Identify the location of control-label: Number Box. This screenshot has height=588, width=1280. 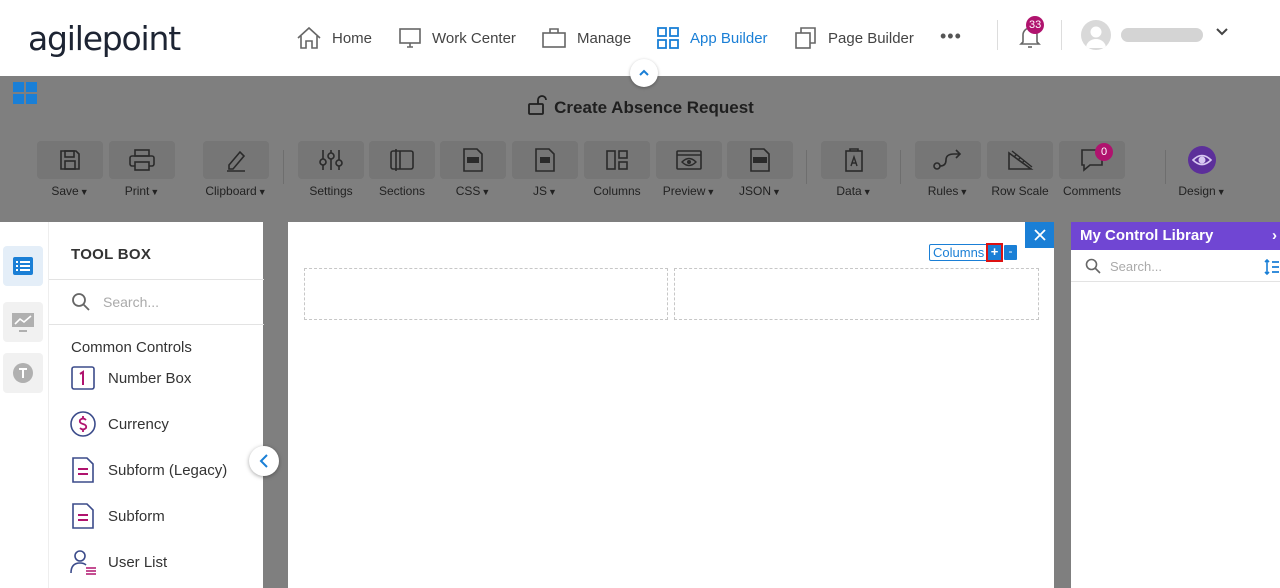
(150, 378).